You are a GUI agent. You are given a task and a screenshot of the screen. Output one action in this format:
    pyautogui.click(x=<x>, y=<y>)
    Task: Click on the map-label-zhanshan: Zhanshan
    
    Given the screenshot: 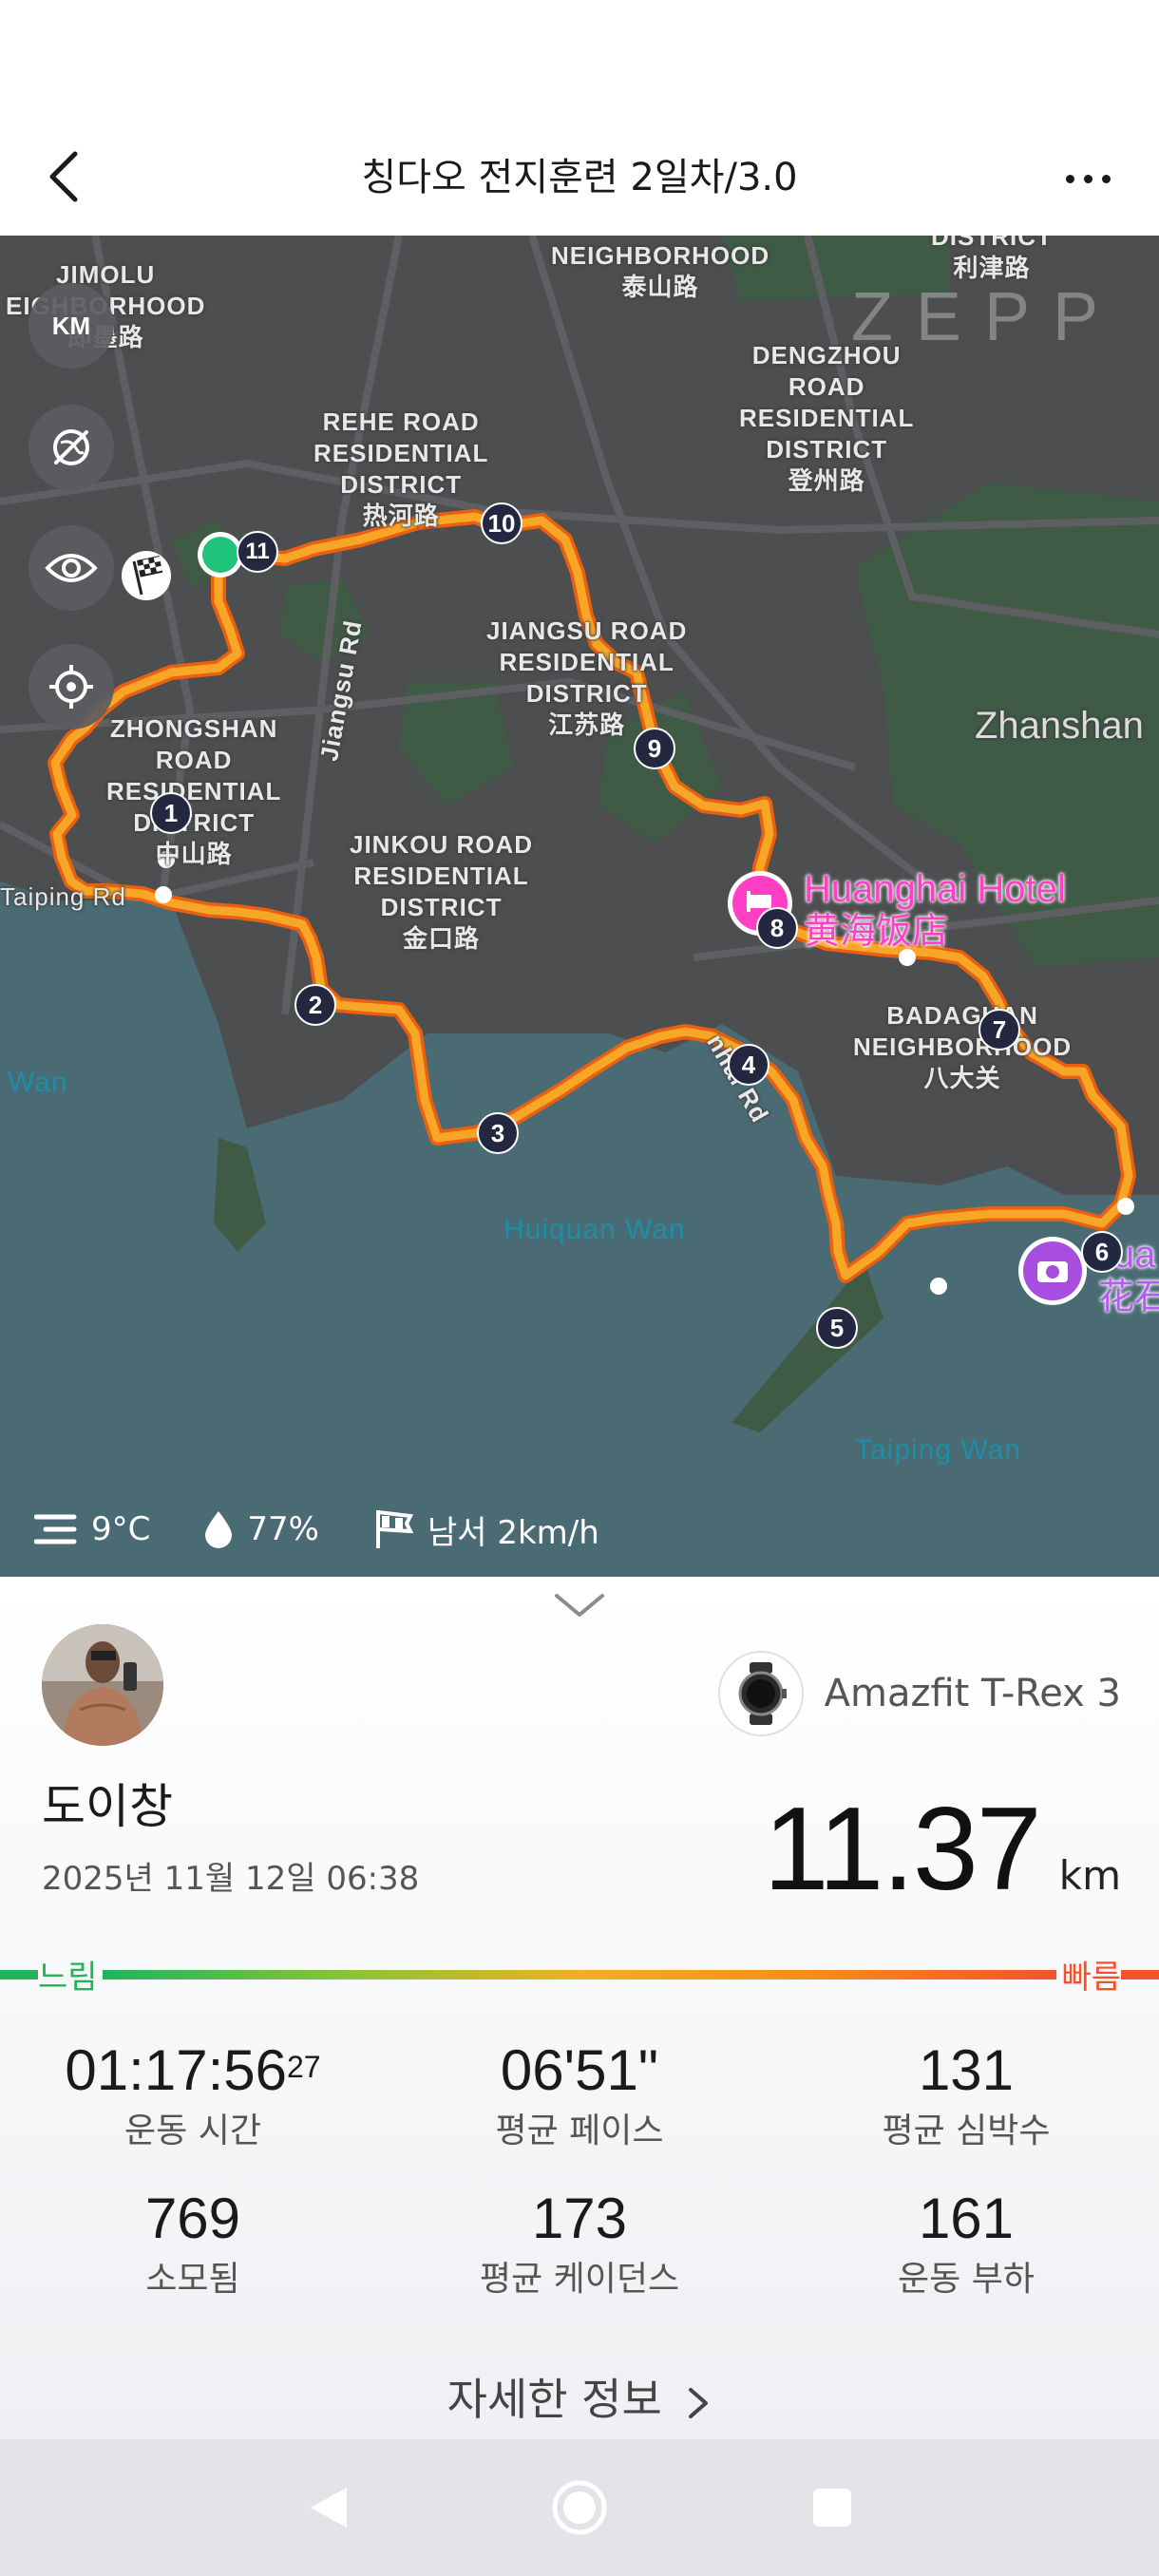 What is the action you would take?
    pyautogui.click(x=1059, y=726)
    